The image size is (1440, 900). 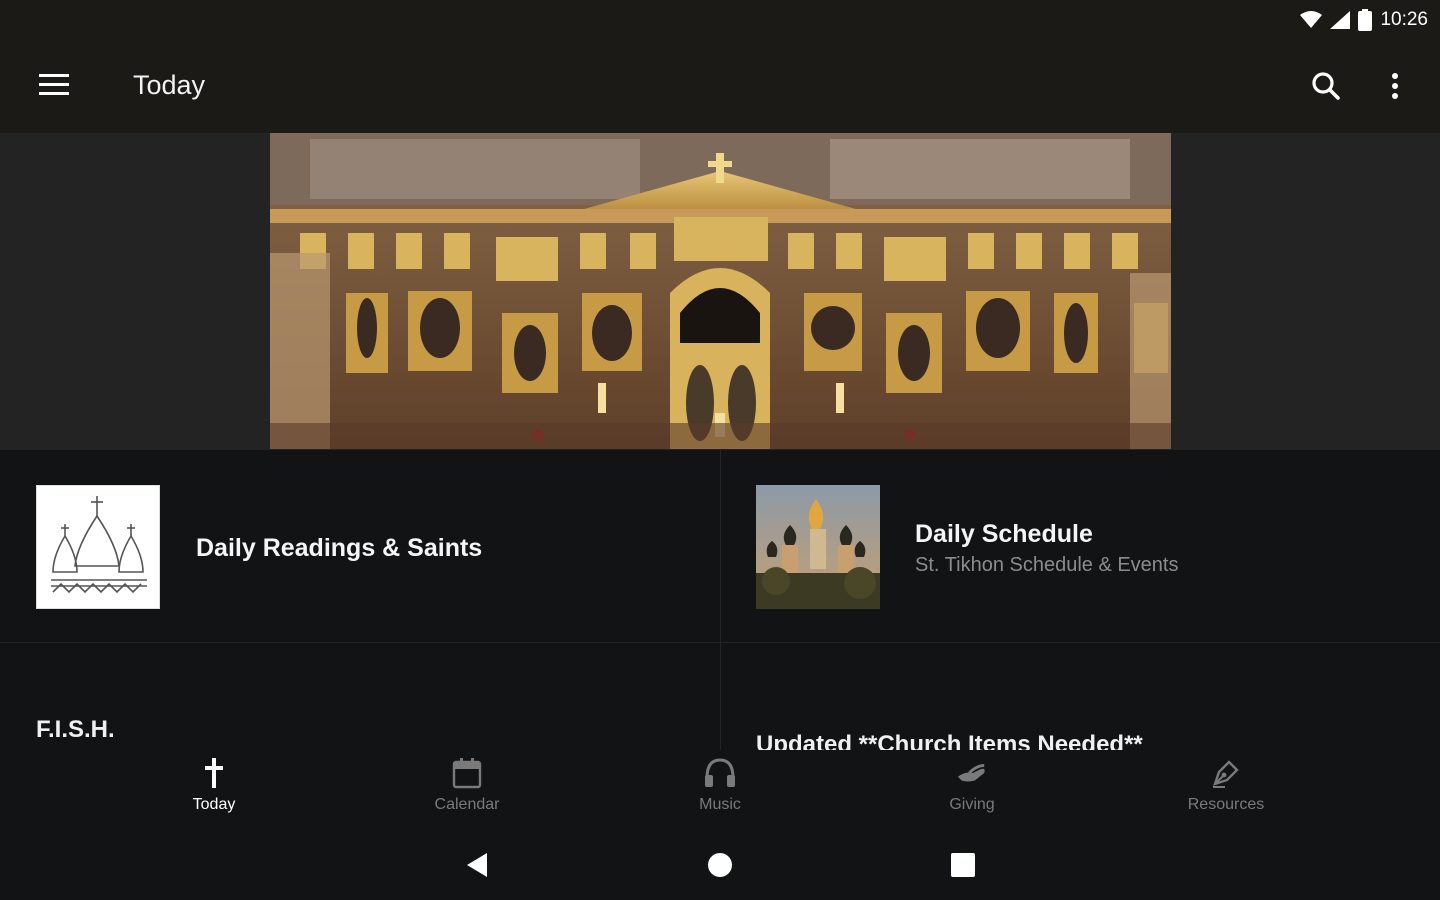 I want to click on church-domes-thumbnail, so click(x=98, y=547).